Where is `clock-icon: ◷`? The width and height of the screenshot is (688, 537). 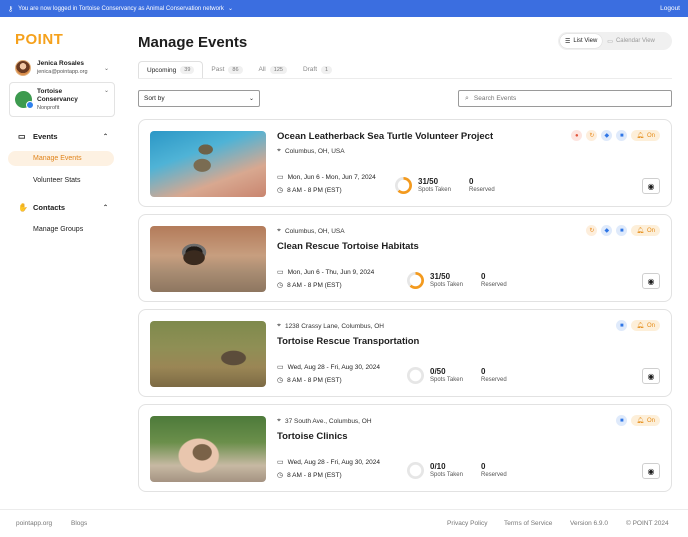
clock-icon: ◷ is located at coordinates (280, 380).